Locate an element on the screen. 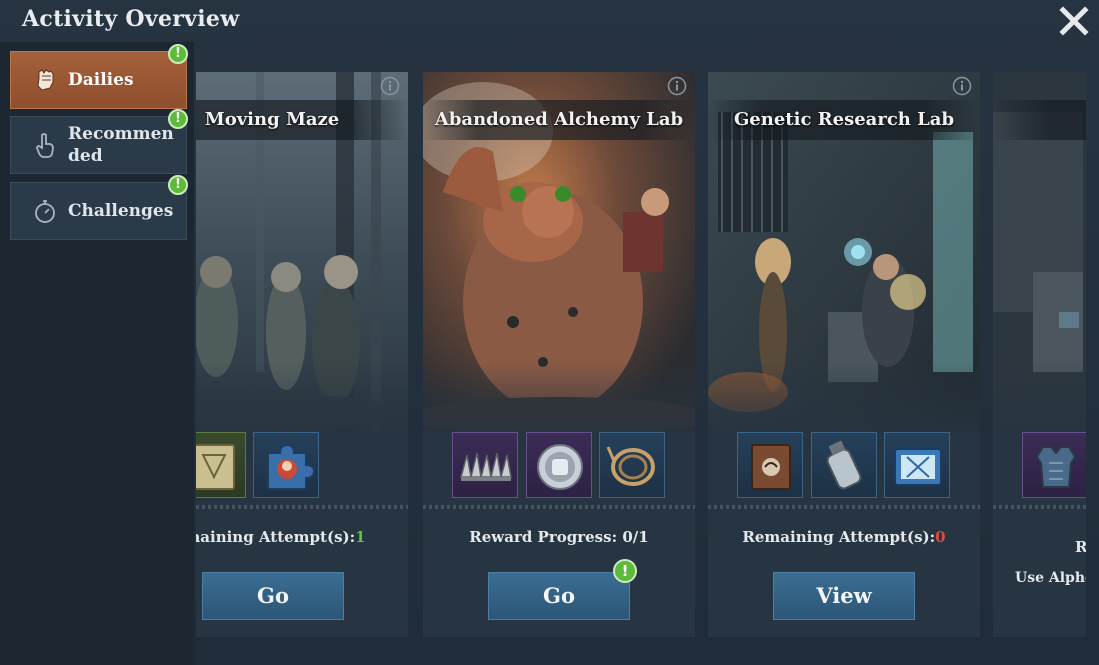  close-button is located at coordinates (1074, 21).